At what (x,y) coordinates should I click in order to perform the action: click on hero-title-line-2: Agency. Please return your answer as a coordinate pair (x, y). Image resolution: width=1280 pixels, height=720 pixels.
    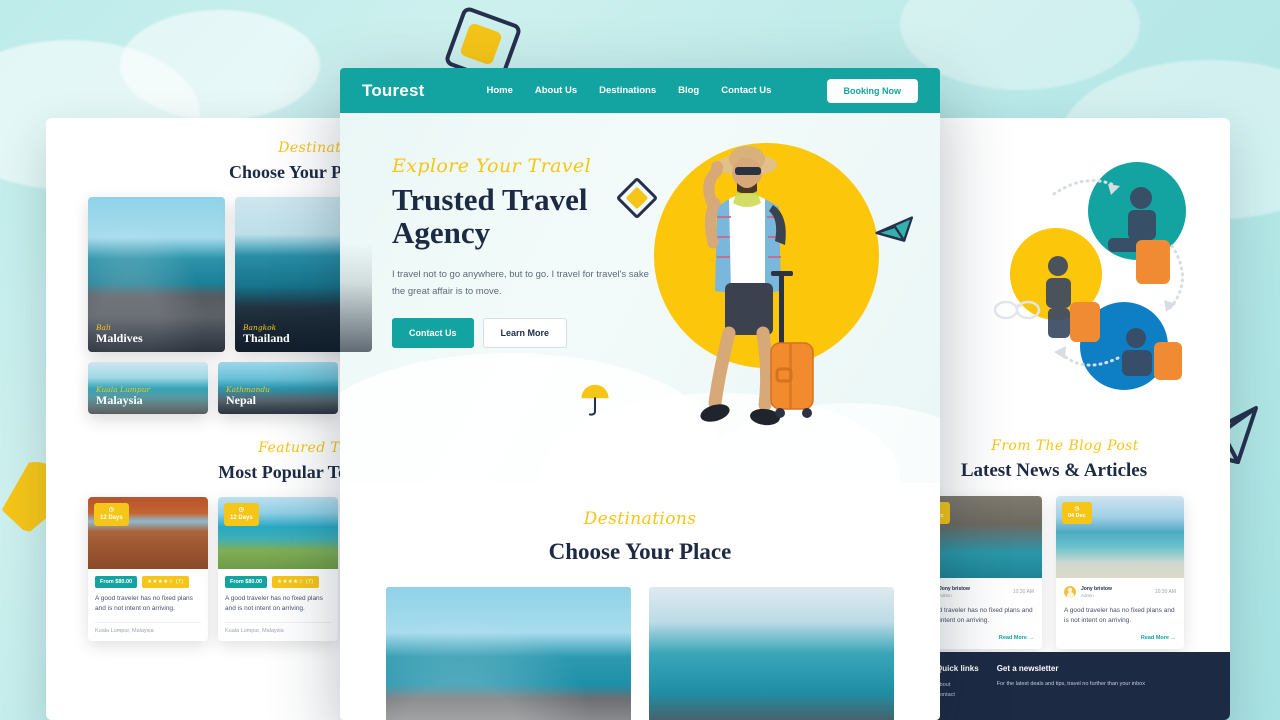
    Looking at the image, I should click on (441, 233).